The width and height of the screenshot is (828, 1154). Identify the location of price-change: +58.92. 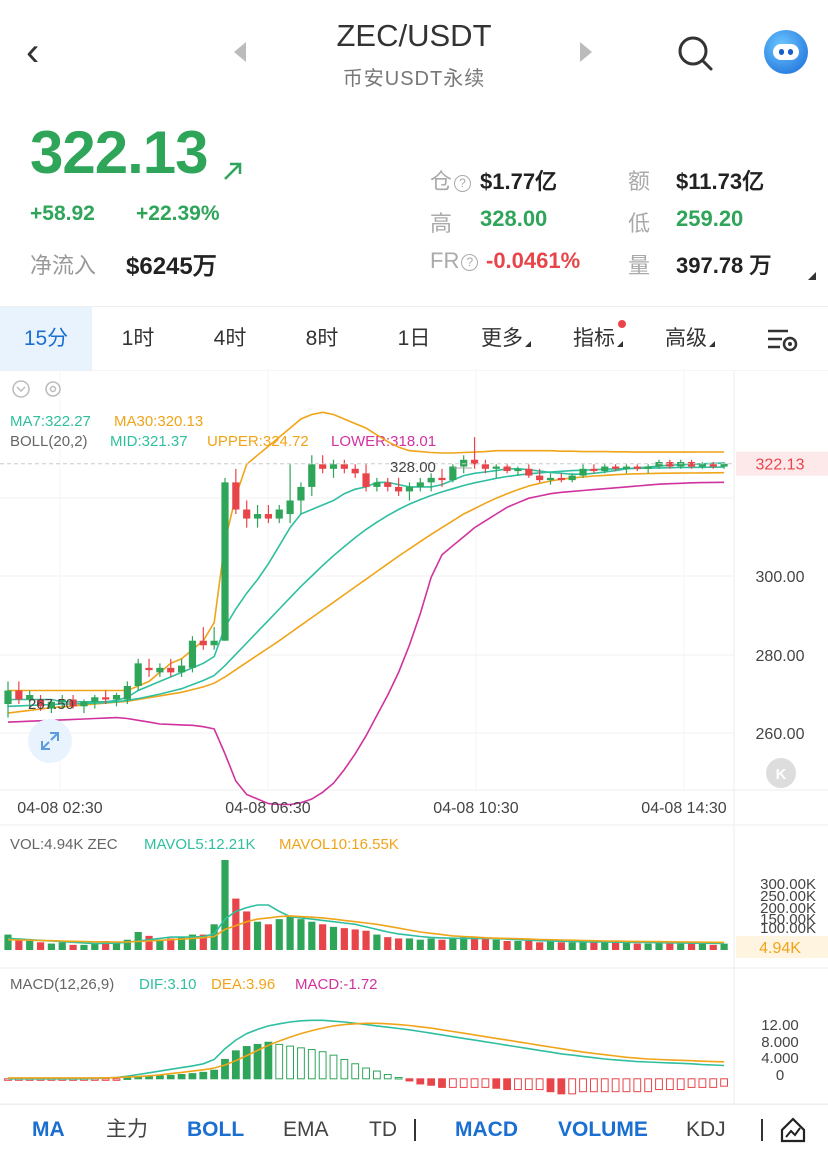
(62, 213).